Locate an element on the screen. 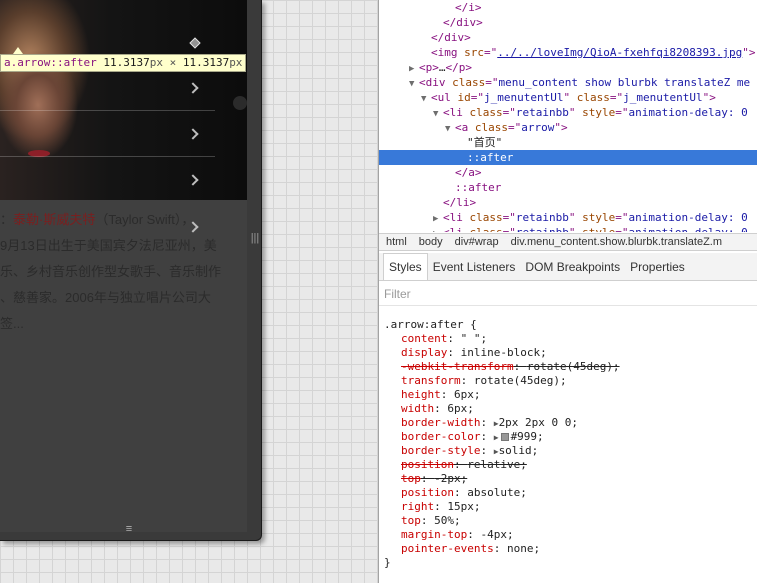  css-property-name: pointer-events is located at coordinates (447, 548).